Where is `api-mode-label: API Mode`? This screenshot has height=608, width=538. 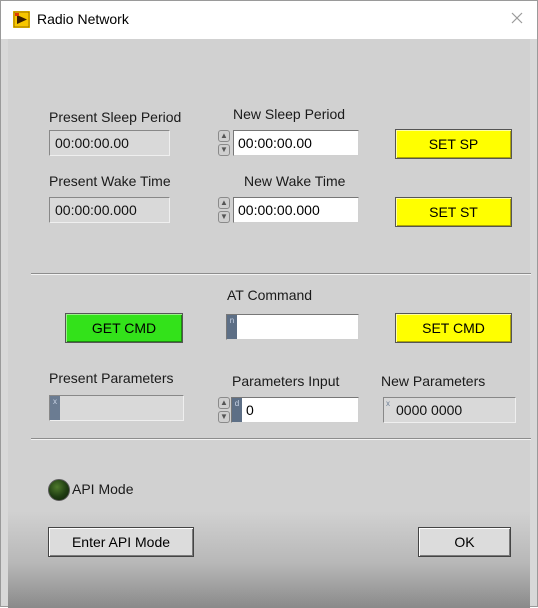 api-mode-label: API Mode is located at coordinates (103, 489).